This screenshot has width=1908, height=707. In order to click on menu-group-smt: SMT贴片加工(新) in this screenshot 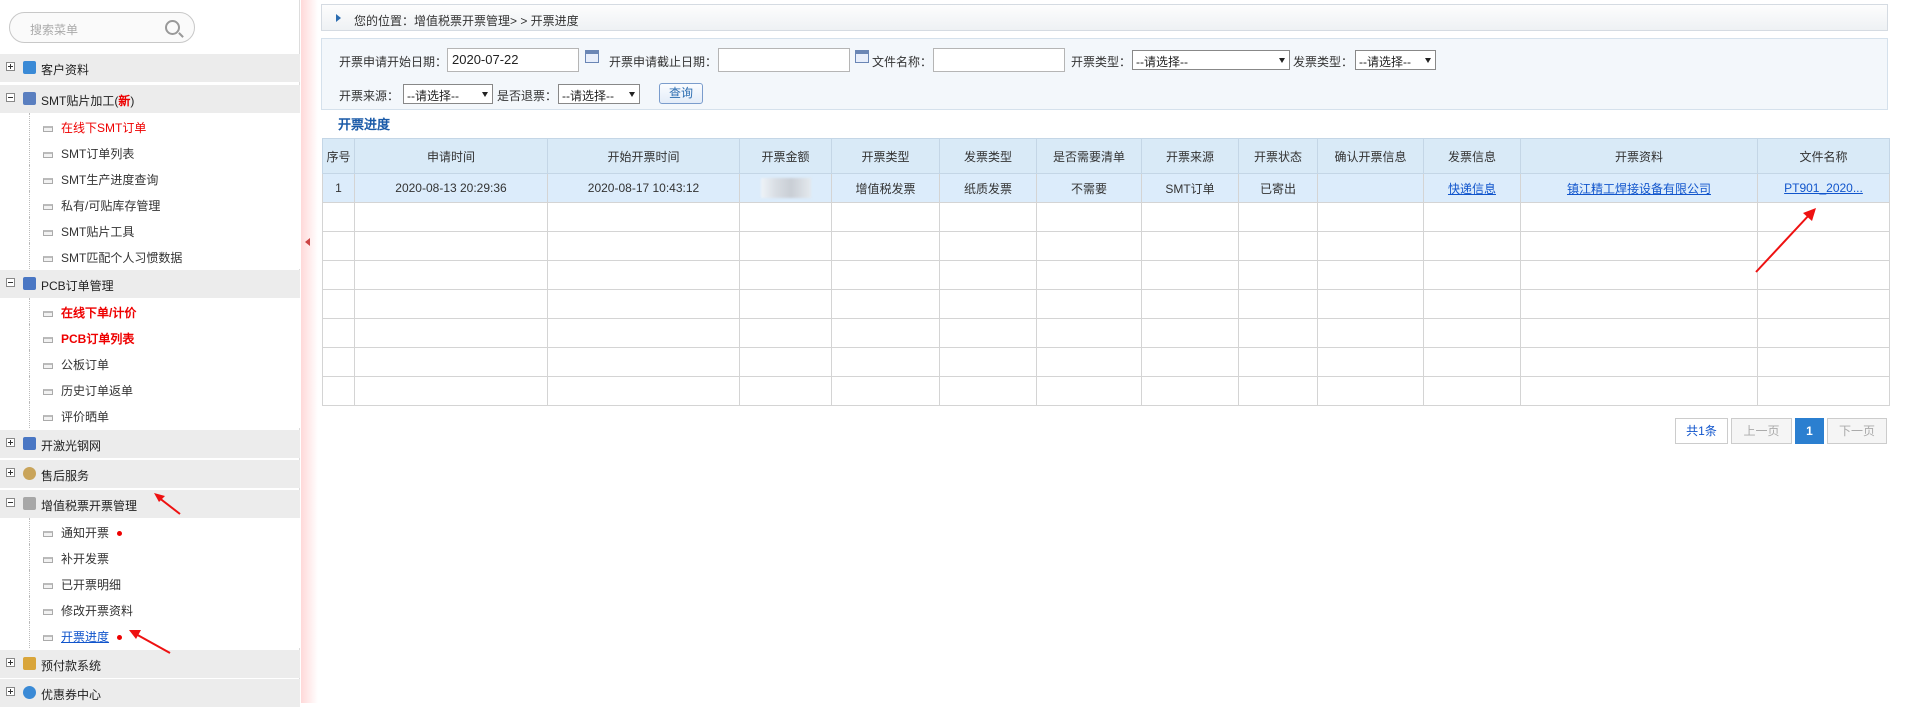, I will do `click(150, 99)`.